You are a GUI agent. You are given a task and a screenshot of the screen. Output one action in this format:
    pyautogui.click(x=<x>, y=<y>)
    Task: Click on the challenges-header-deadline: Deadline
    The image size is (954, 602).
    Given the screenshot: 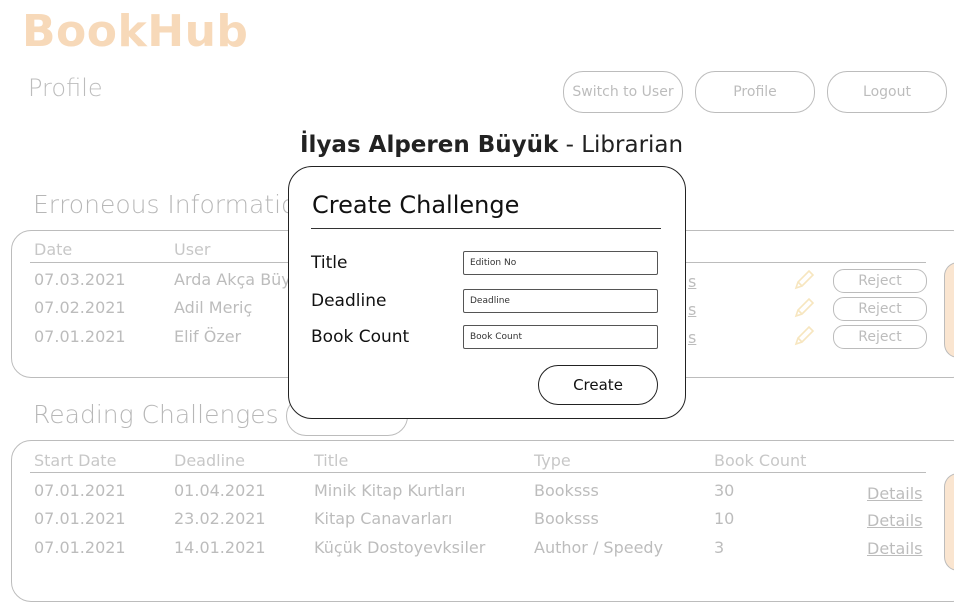 What is the action you would take?
    pyautogui.click(x=209, y=460)
    